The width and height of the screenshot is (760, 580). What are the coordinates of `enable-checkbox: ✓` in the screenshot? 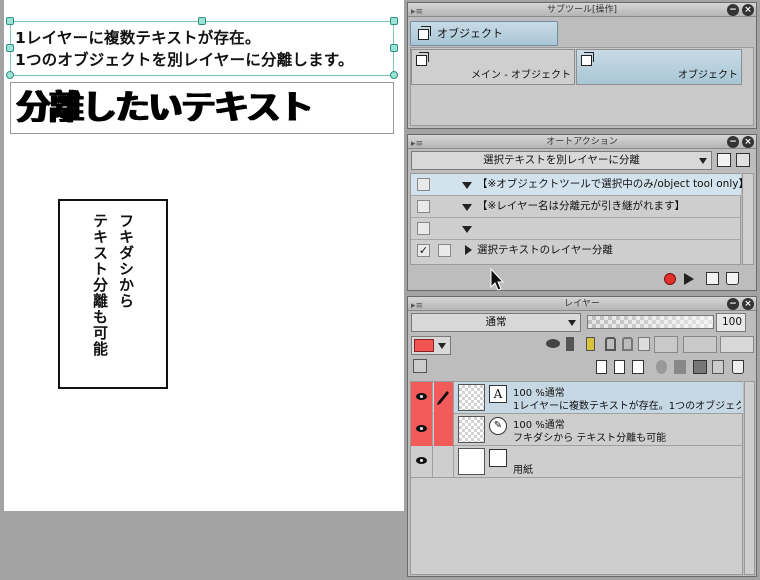 It's located at (423, 250).